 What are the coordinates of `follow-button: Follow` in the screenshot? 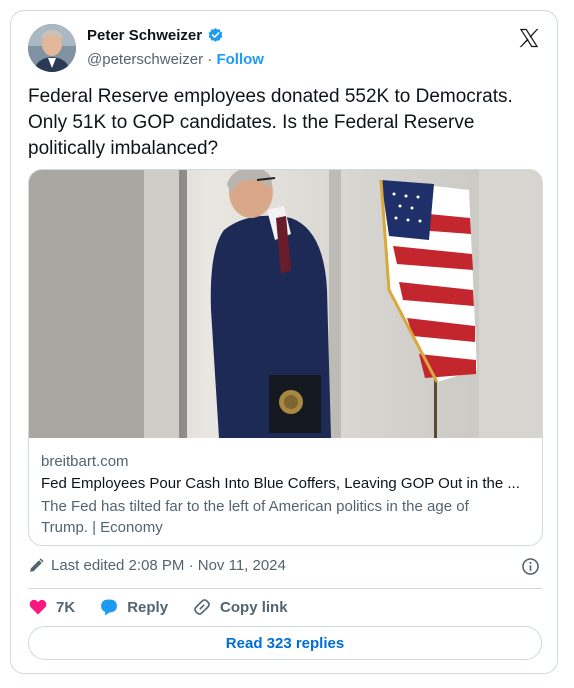 It's located at (240, 59).